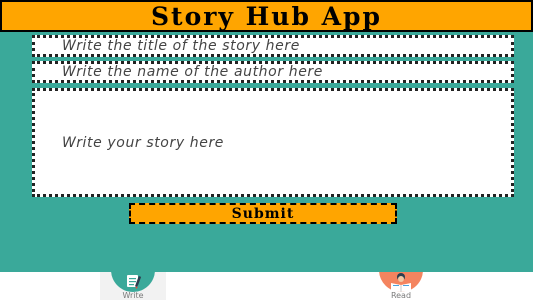 The height and width of the screenshot is (300, 533). Describe the element at coordinates (263, 213) in the screenshot. I see `submit-button: Submit` at that location.